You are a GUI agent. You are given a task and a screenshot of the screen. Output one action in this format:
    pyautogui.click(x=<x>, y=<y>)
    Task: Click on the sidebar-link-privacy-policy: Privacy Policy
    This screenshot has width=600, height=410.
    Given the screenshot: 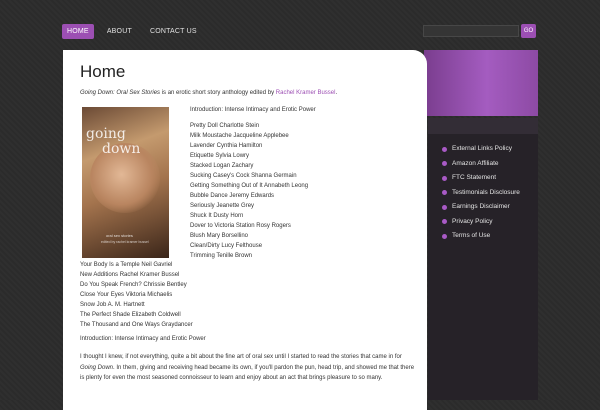 What is the action you would take?
    pyautogui.click(x=490, y=222)
    